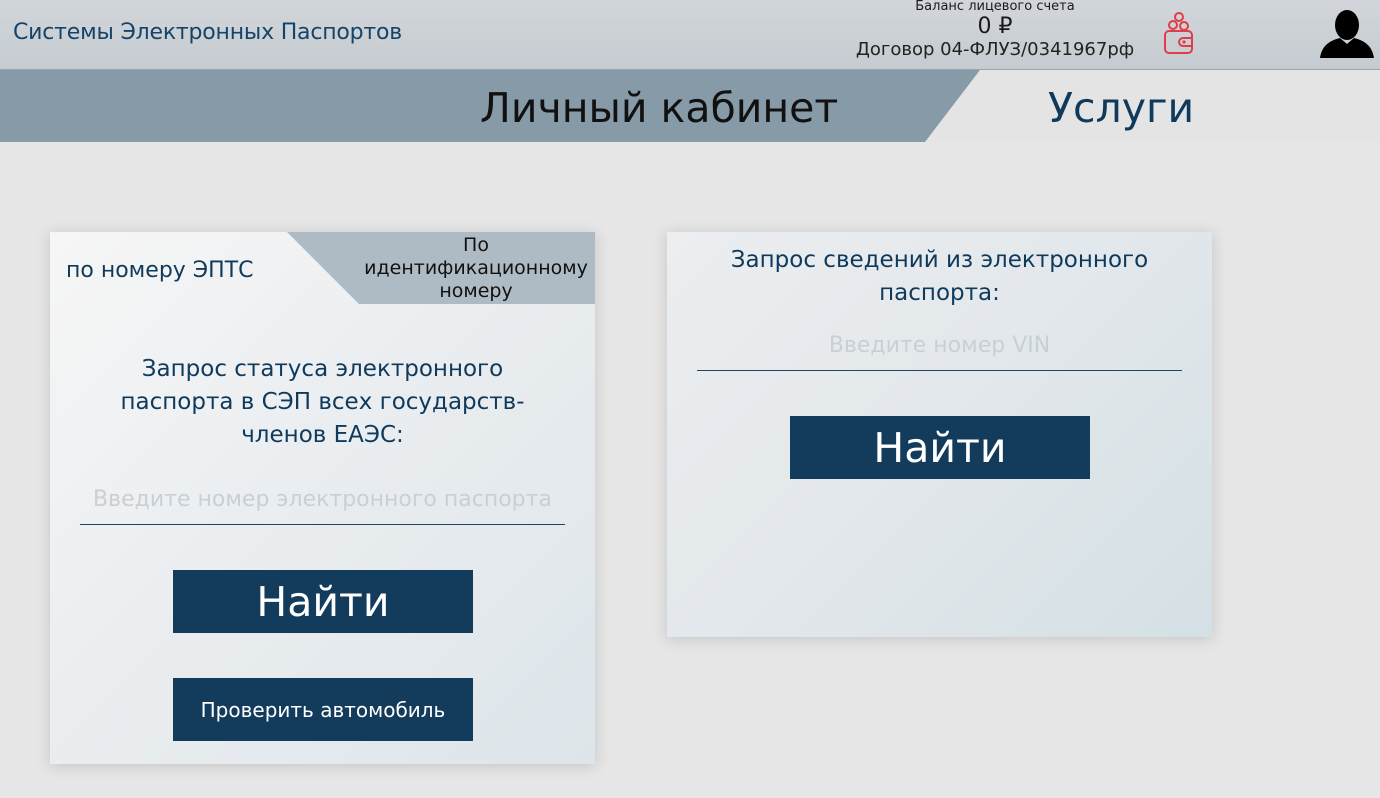 The height and width of the screenshot is (798, 1380). I want to click on subtab-by-id-line: По, so click(476, 245).